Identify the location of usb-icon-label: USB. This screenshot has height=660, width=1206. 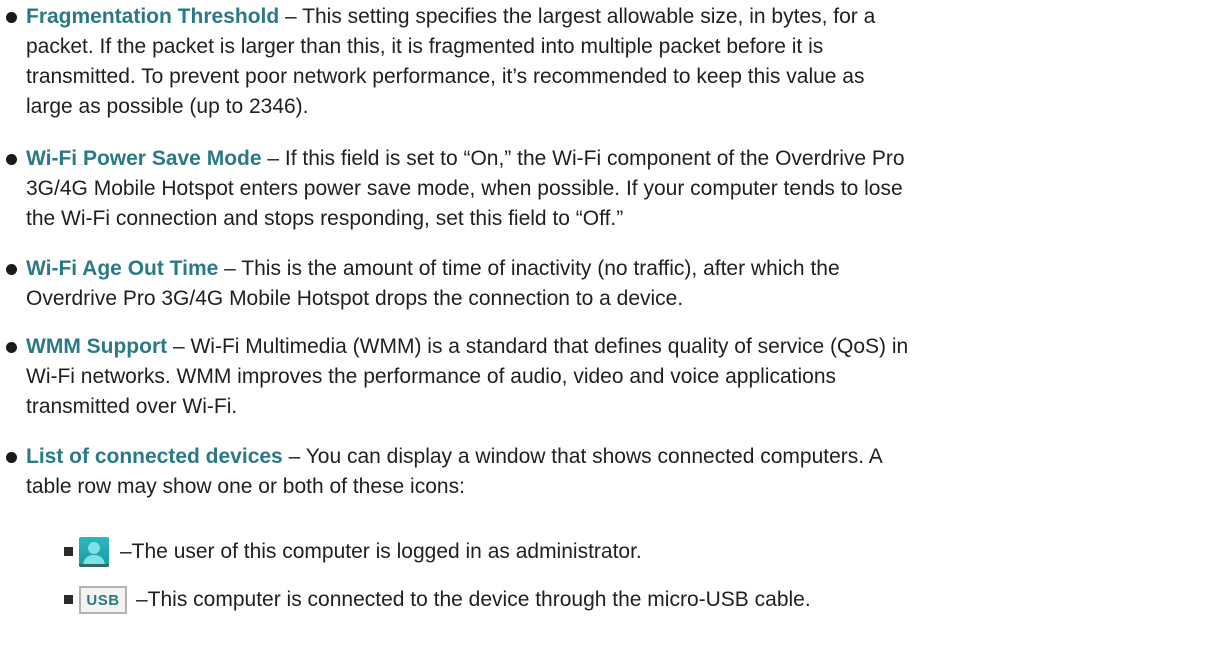
(103, 600).